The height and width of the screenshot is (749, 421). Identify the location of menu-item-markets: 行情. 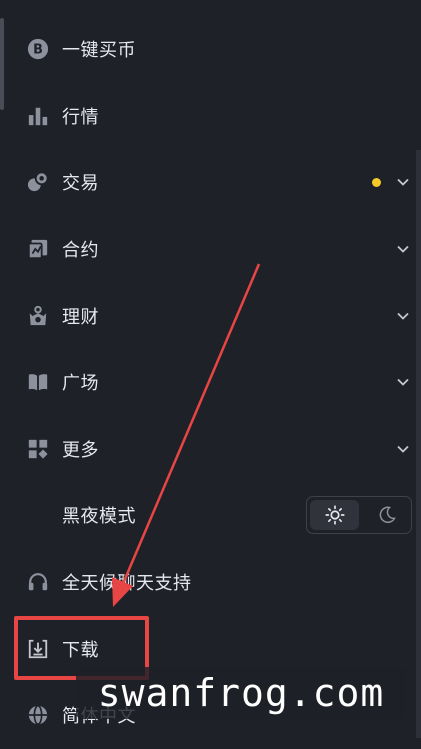
(210, 116).